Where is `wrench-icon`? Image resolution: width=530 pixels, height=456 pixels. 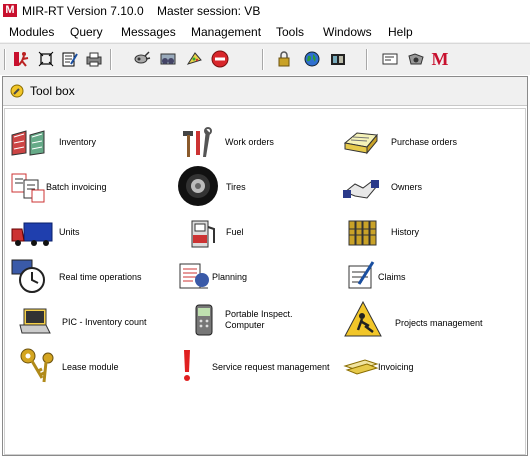 wrench-icon is located at coordinates (17, 91).